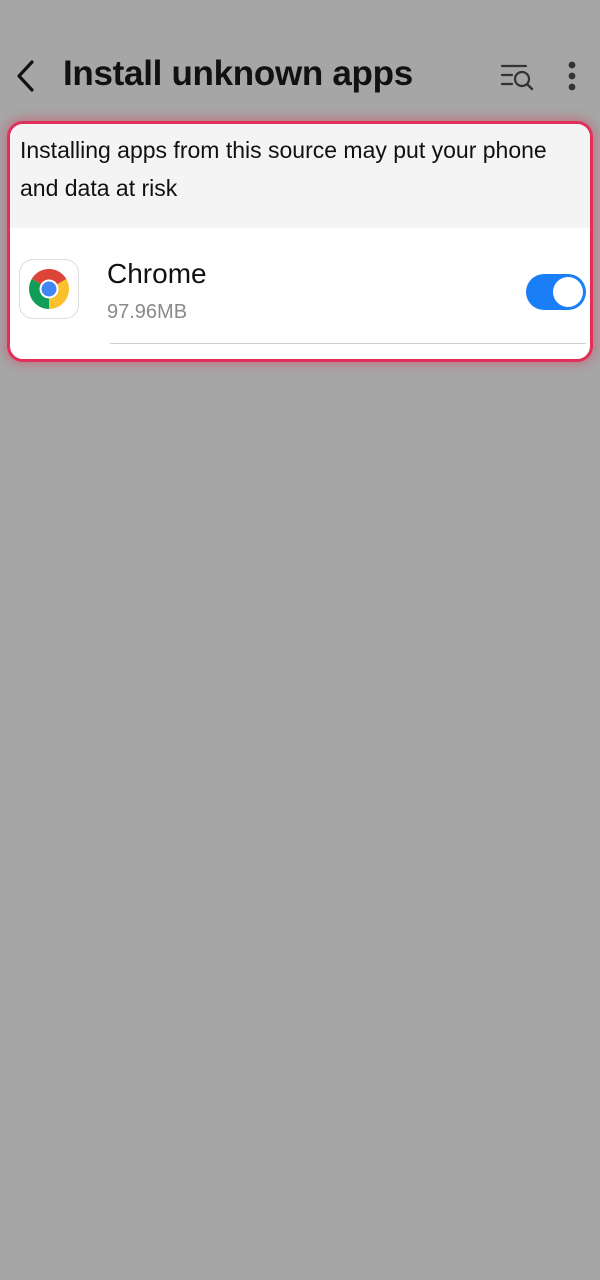 The image size is (600, 1280). I want to click on search-filter-button, so click(517, 76).